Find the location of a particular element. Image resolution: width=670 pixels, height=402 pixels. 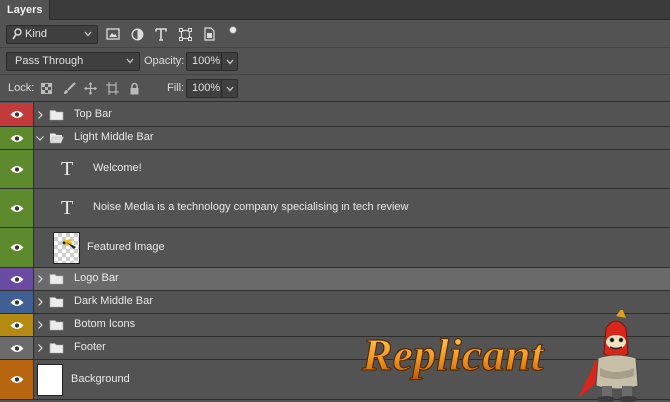

watermark-text: Replicant is located at coordinates (453, 354).